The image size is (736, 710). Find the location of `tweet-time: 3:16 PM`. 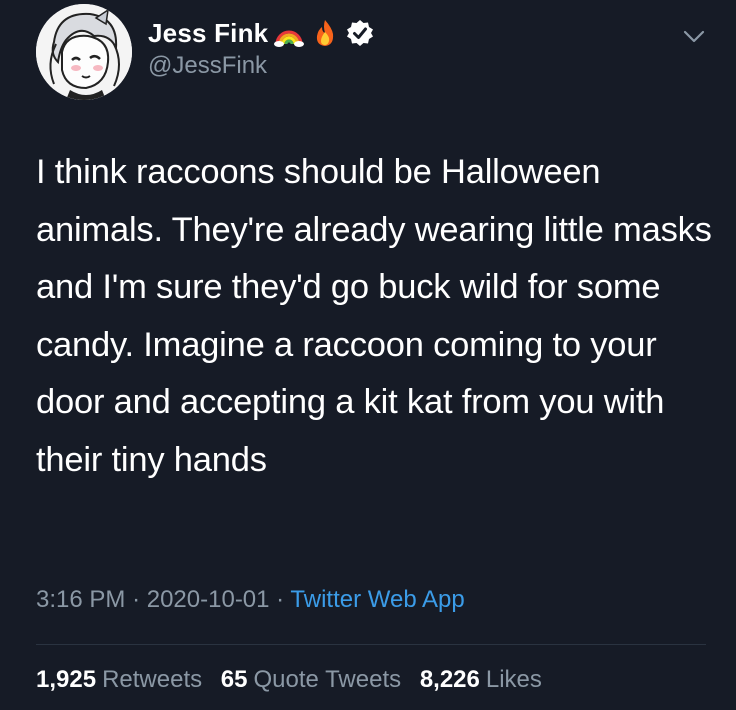

tweet-time: 3:16 PM is located at coordinates (80, 599).